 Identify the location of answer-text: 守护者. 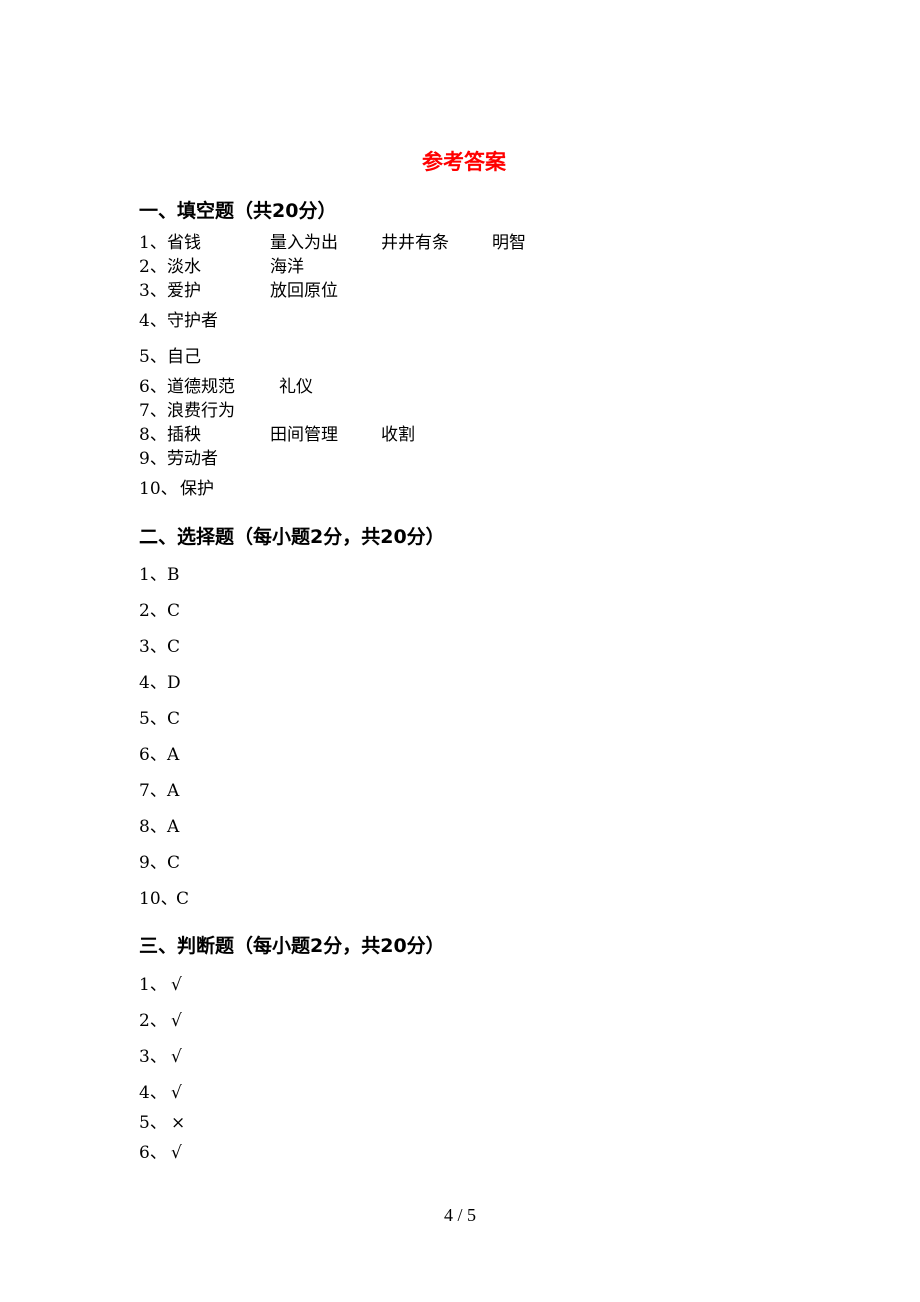
(192, 321).